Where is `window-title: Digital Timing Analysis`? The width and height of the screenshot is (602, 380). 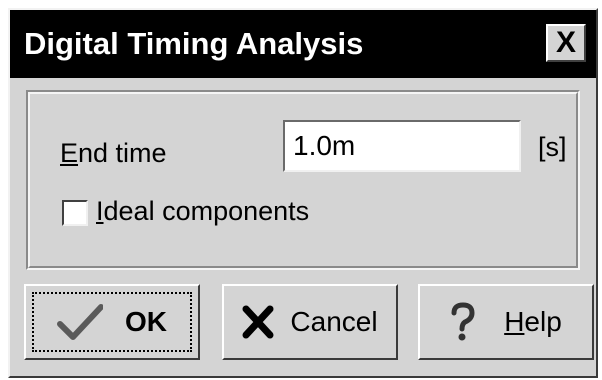 window-title: Digital Timing Analysis is located at coordinates (194, 43).